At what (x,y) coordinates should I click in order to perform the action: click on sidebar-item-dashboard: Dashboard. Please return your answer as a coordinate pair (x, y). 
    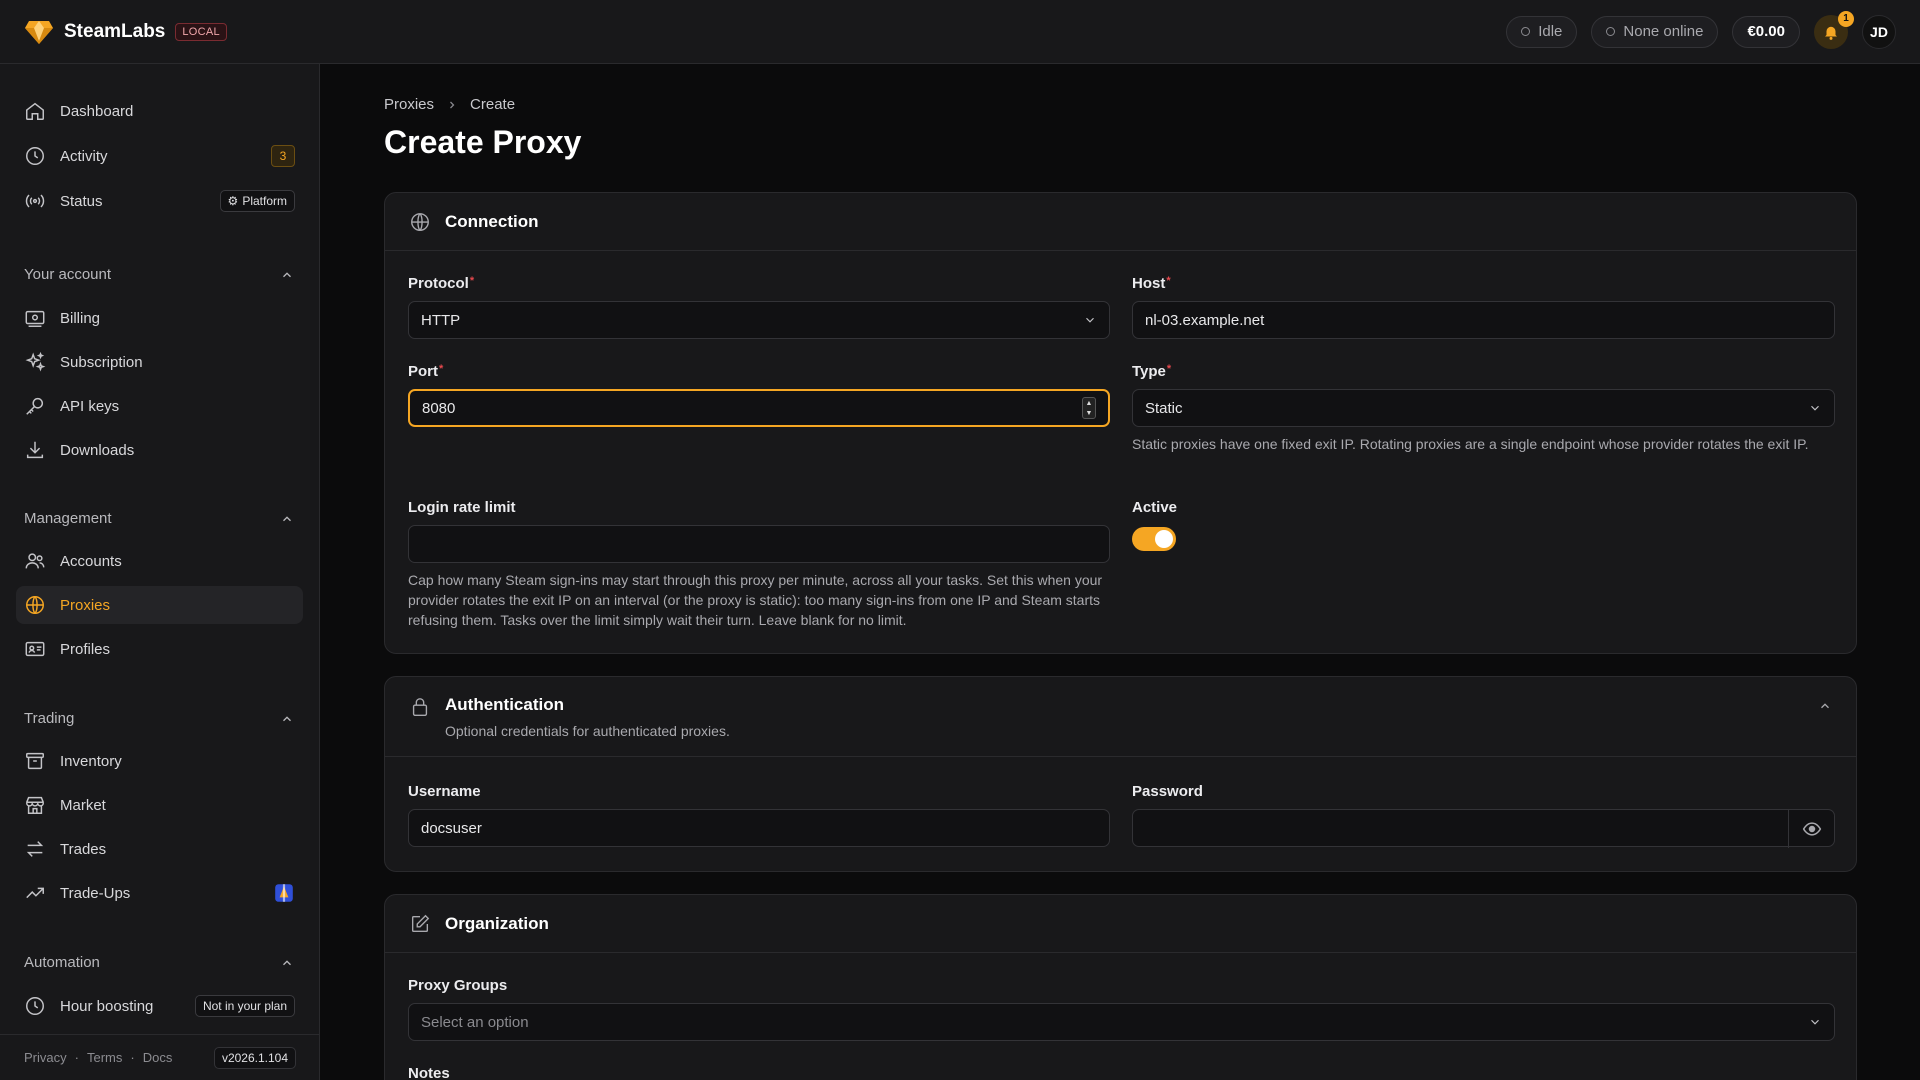
    Looking at the image, I should click on (159, 111).